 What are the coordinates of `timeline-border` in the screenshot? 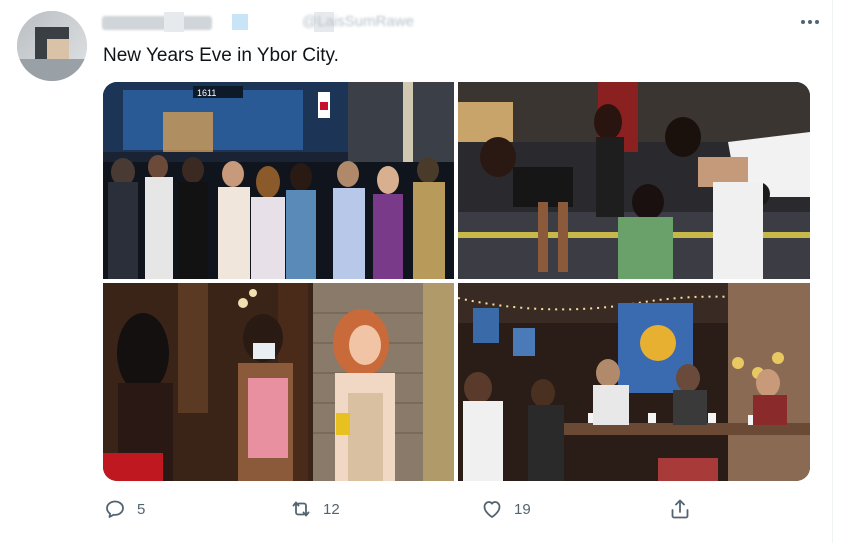 It's located at (832, 271).